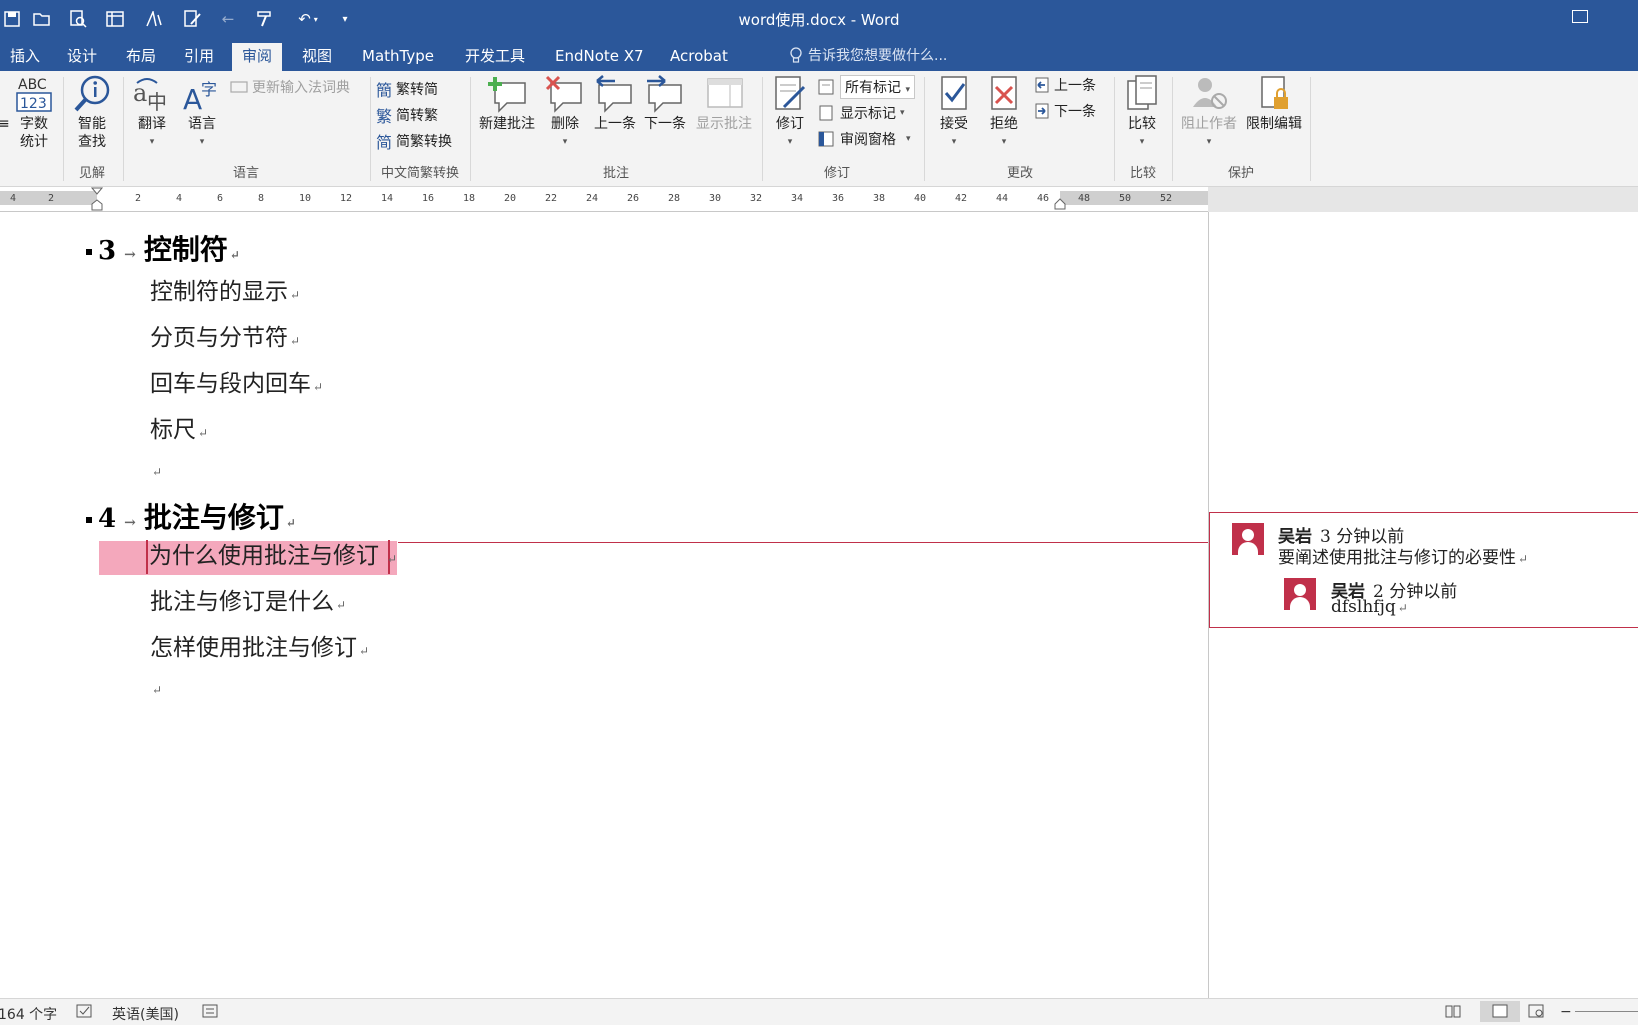 This screenshot has height=1025, width=1638. What do you see at coordinates (1566, 1012) in the screenshot?
I see `zoom-out-icon: −` at bounding box center [1566, 1012].